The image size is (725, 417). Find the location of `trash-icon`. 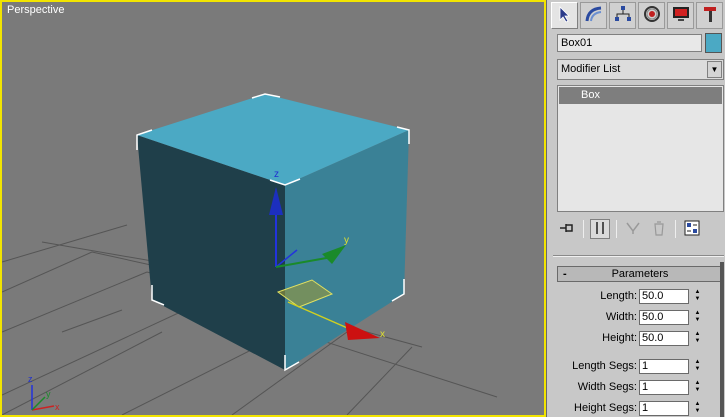

trash-icon is located at coordinates (659, 229).